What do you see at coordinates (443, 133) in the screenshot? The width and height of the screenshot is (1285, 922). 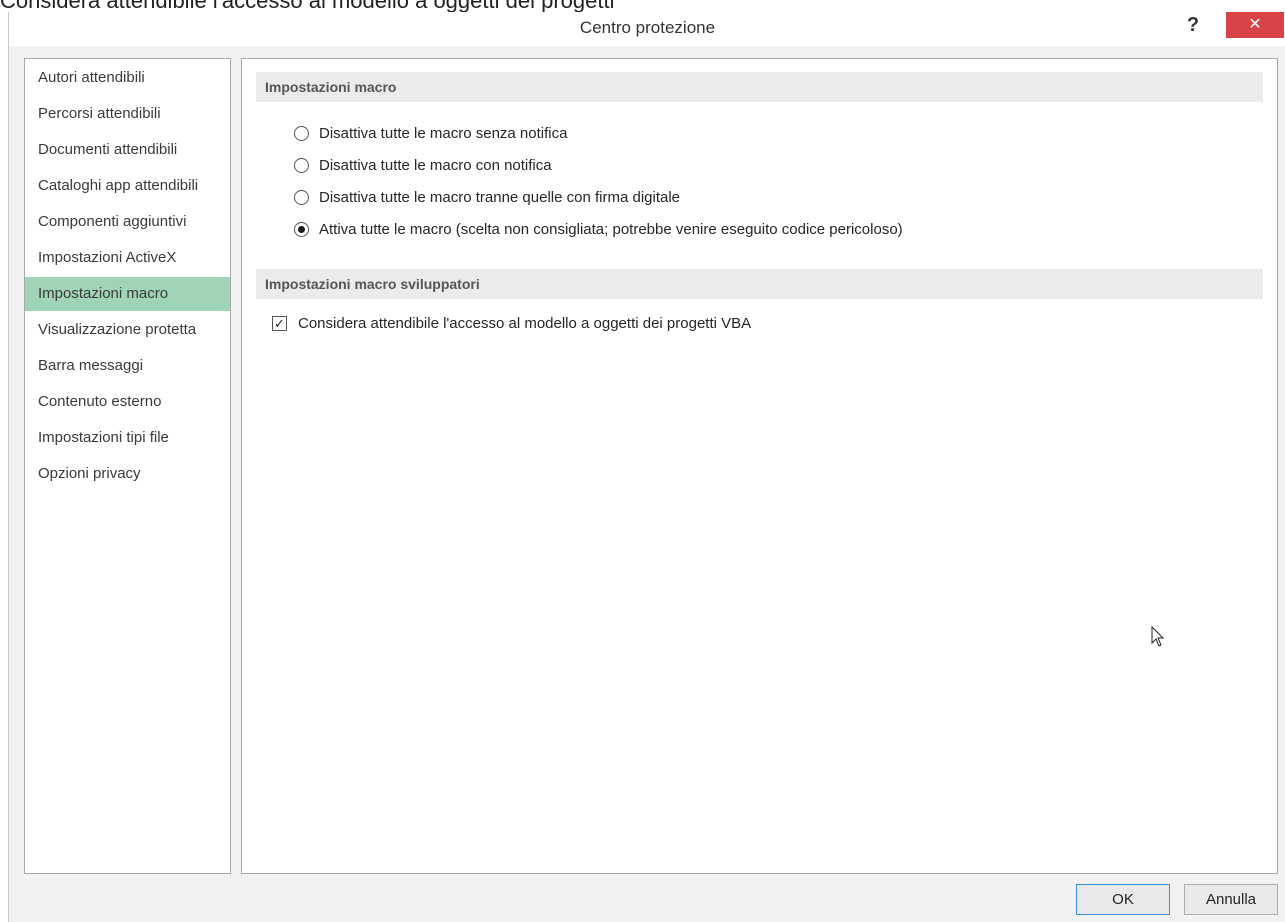 I see `radio-label: Disattiva tutte le macro senza notifica` at bounding box center [443, 133].